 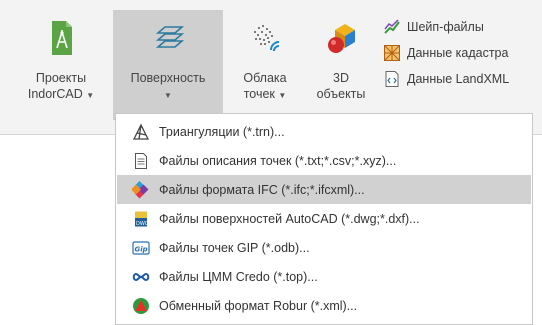 I want to click on point-clouds-label: Облака точек ▼, so click(x=265, y=86).